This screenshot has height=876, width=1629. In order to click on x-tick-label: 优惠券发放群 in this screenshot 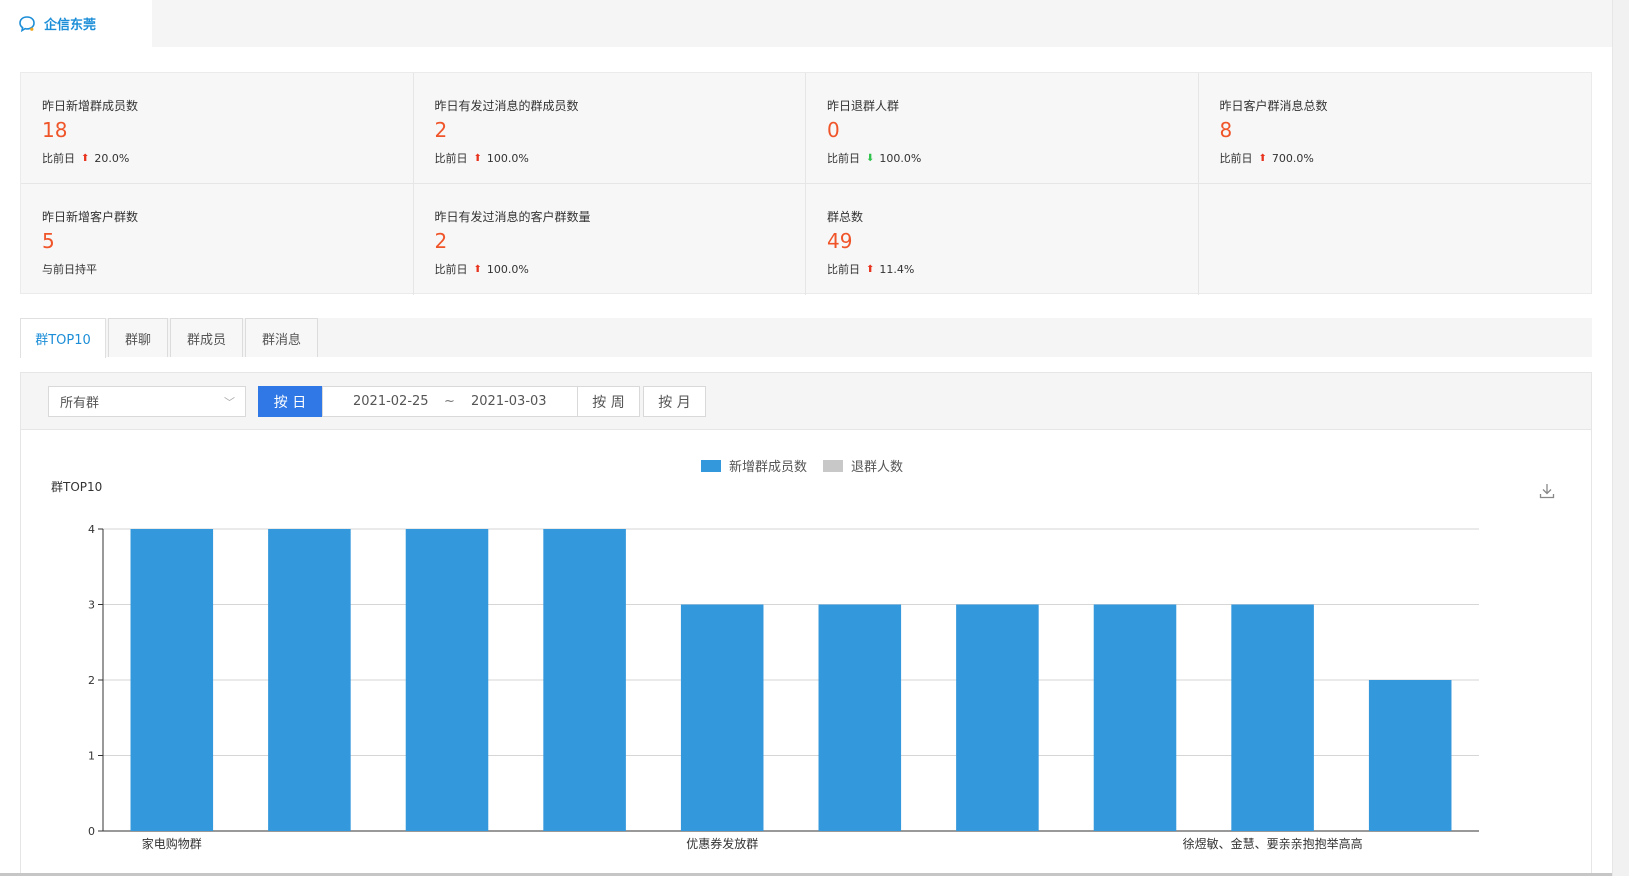, I will do `click(722, 843)`.